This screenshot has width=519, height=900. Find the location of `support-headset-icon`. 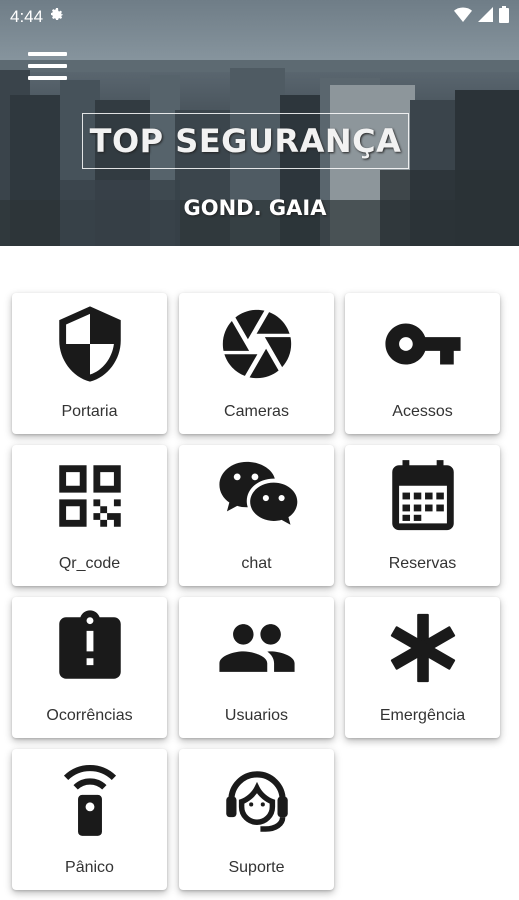

support-headset-icon is located at coordinates (256, 803).